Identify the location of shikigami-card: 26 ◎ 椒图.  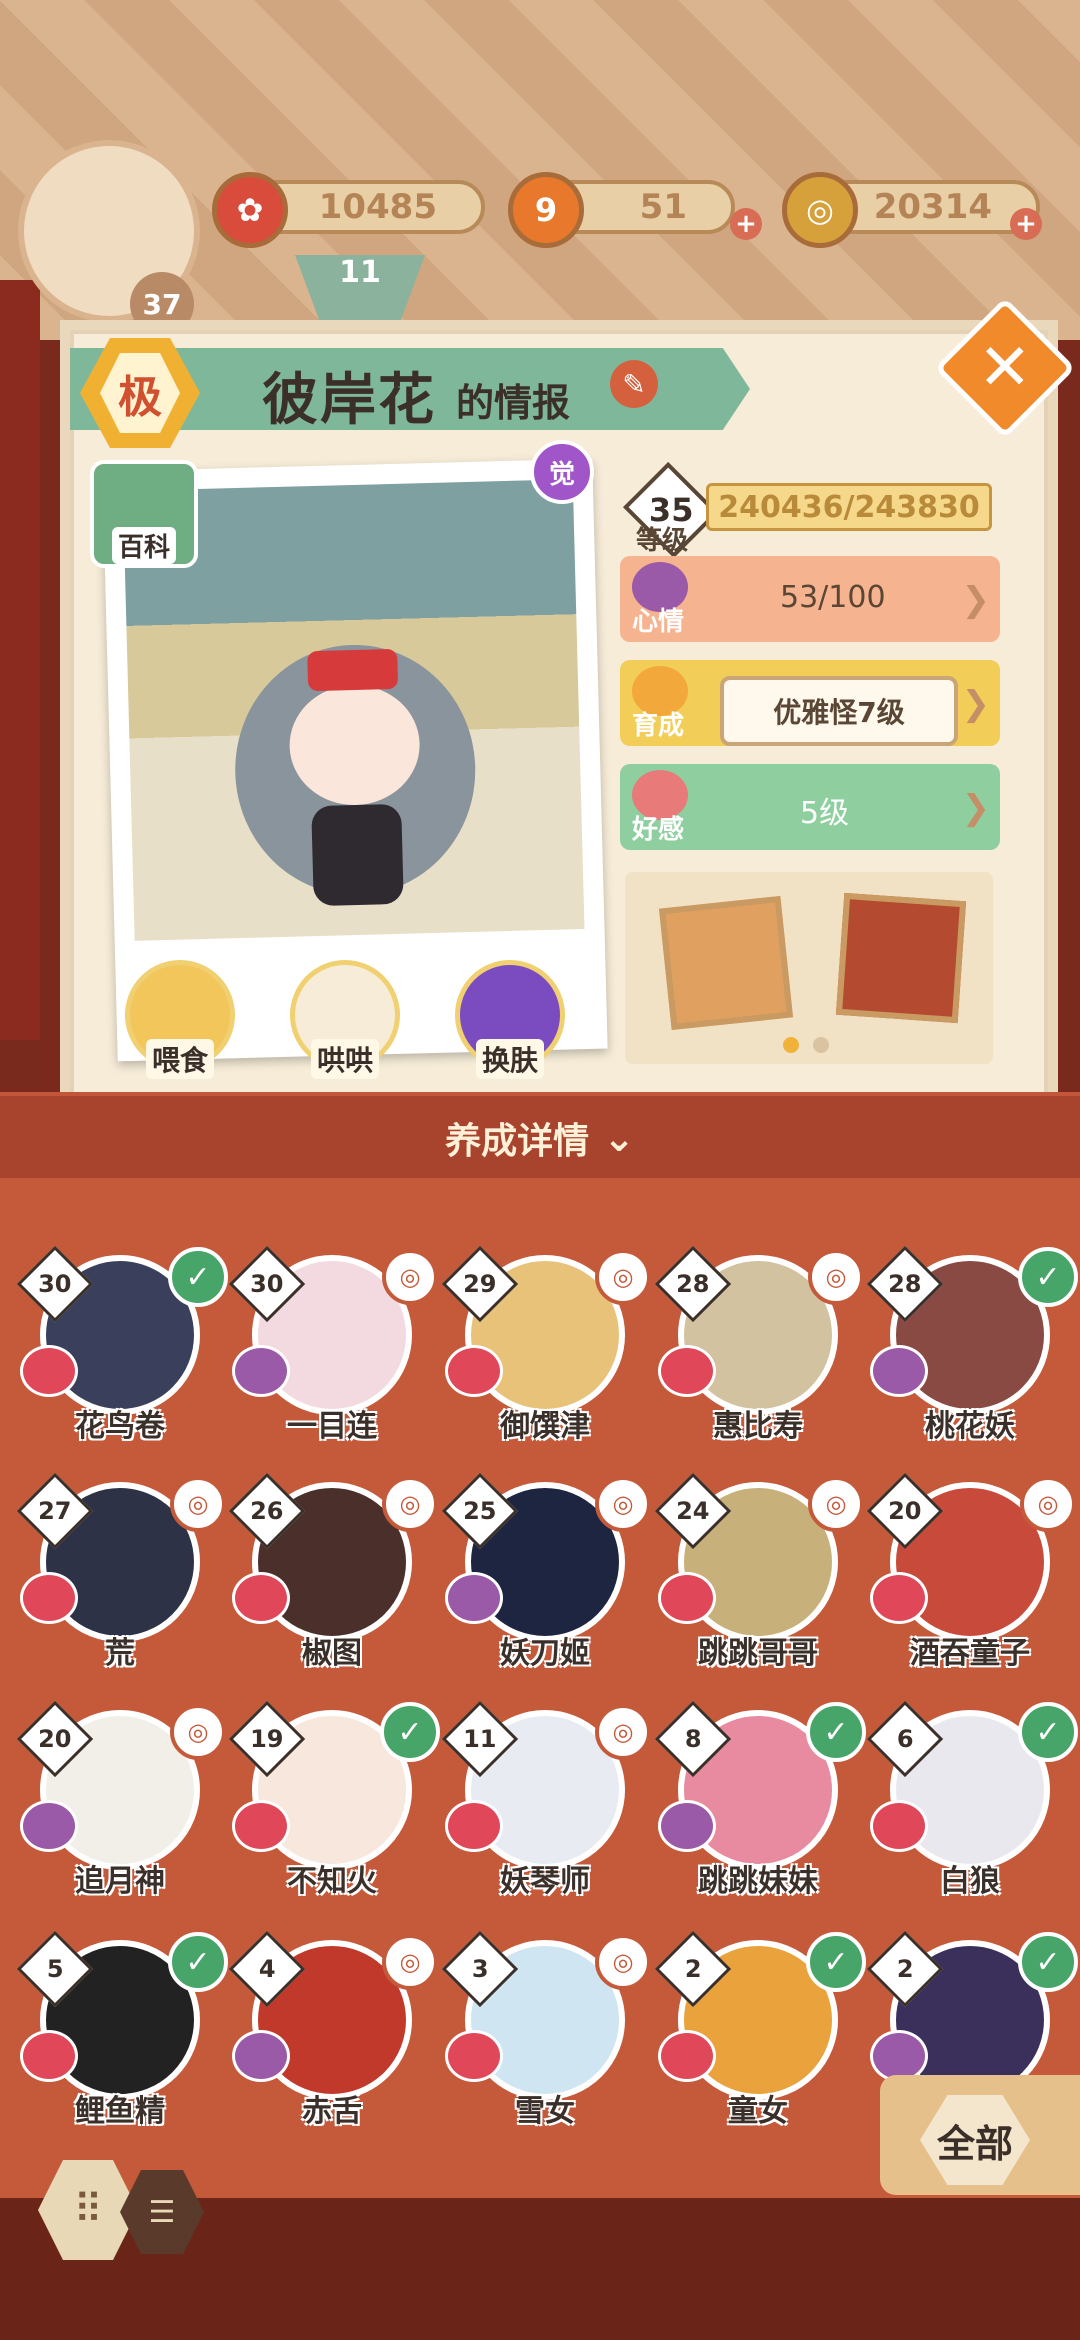
(333, 1572).